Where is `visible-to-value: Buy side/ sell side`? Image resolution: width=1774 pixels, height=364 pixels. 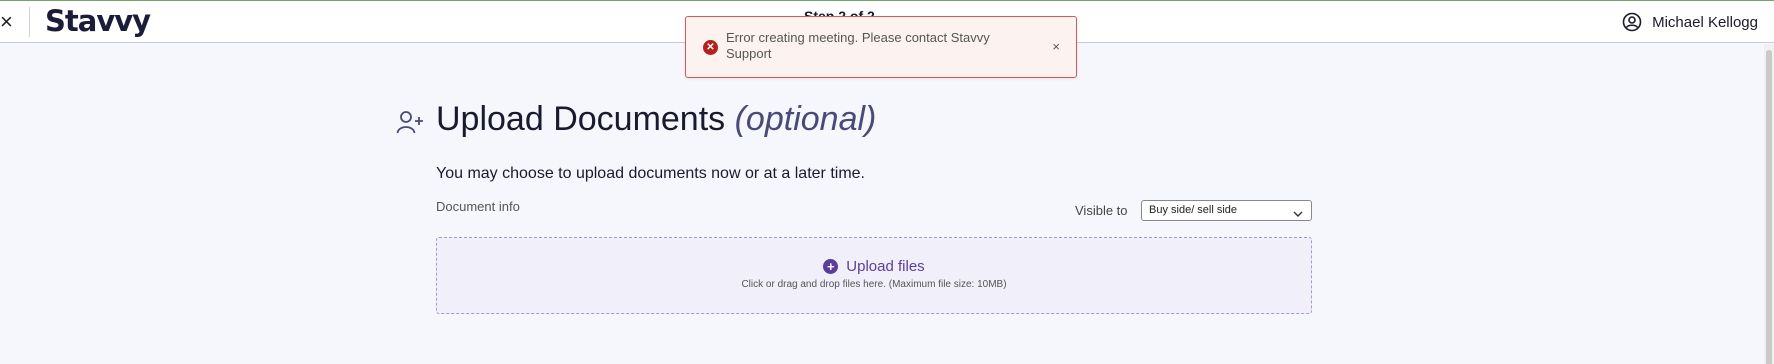 visible-to-value: Buy side/ sell side is located at coordinates (1193, 210).